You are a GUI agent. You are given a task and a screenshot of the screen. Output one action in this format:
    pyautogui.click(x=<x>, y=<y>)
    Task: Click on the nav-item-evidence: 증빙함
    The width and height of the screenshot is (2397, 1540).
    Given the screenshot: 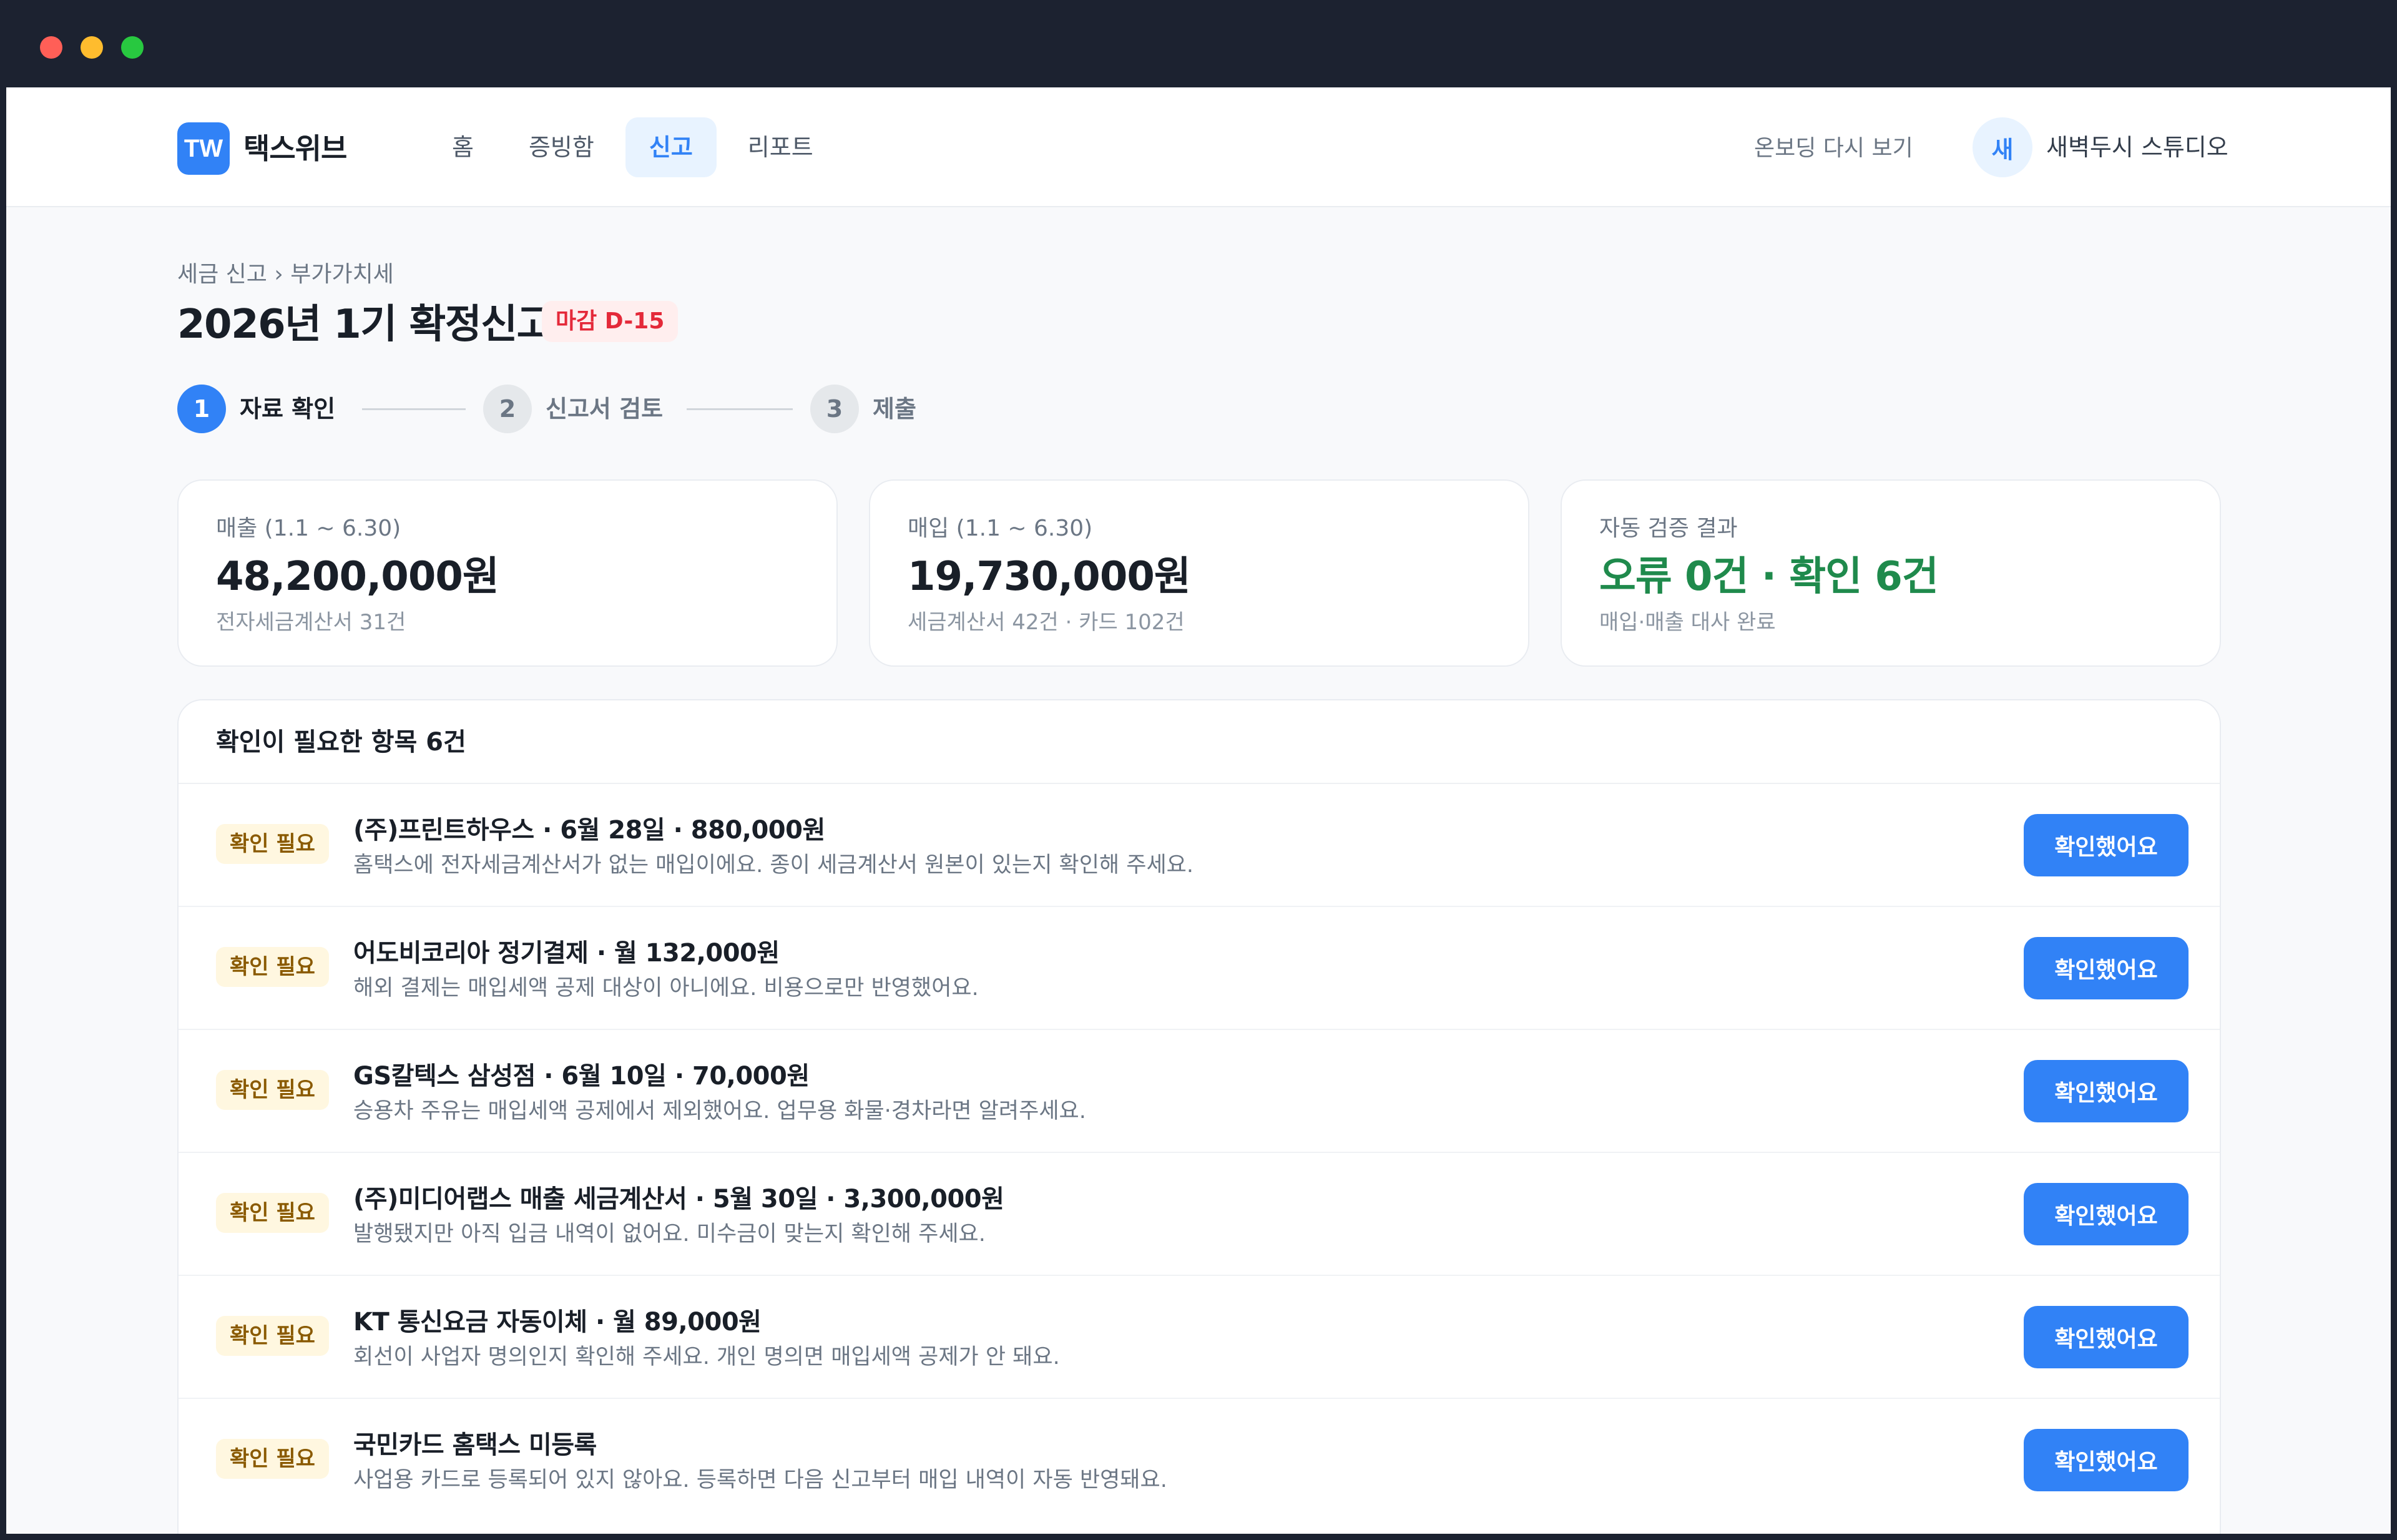 What is the action you would take?
    pyautogui.click(x=561, y=147)
    